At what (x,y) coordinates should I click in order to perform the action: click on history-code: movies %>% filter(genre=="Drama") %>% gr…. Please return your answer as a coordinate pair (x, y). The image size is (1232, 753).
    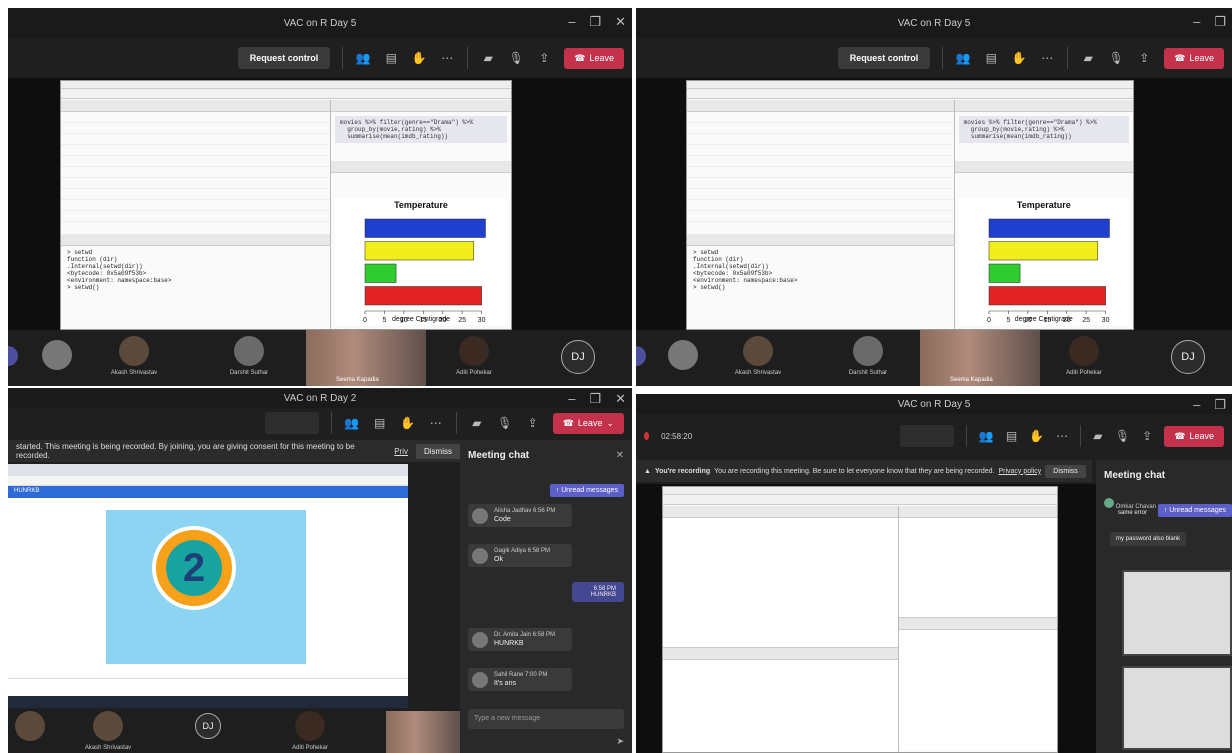
    Looking at the image, I should click on (1043, 129).